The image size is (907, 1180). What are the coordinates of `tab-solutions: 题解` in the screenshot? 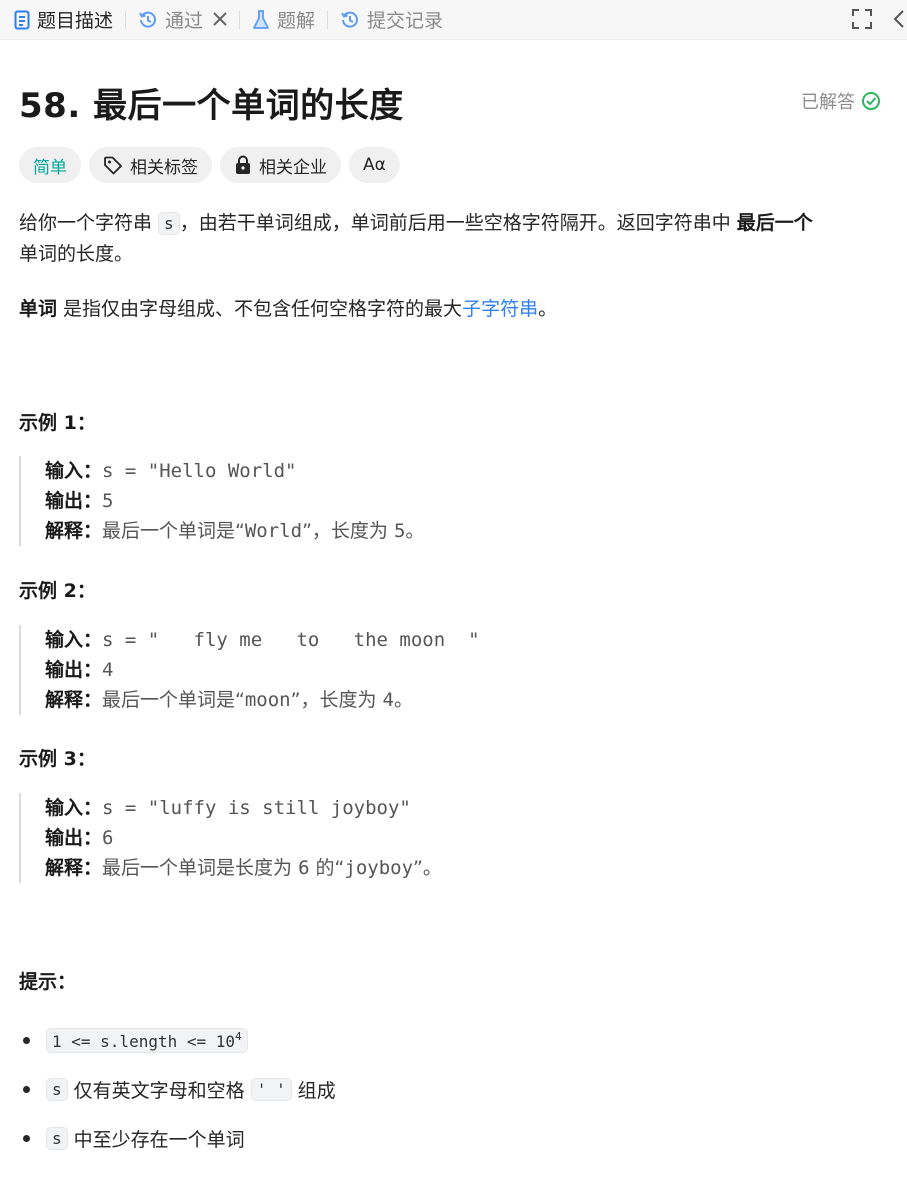 It's located at (283, 20).